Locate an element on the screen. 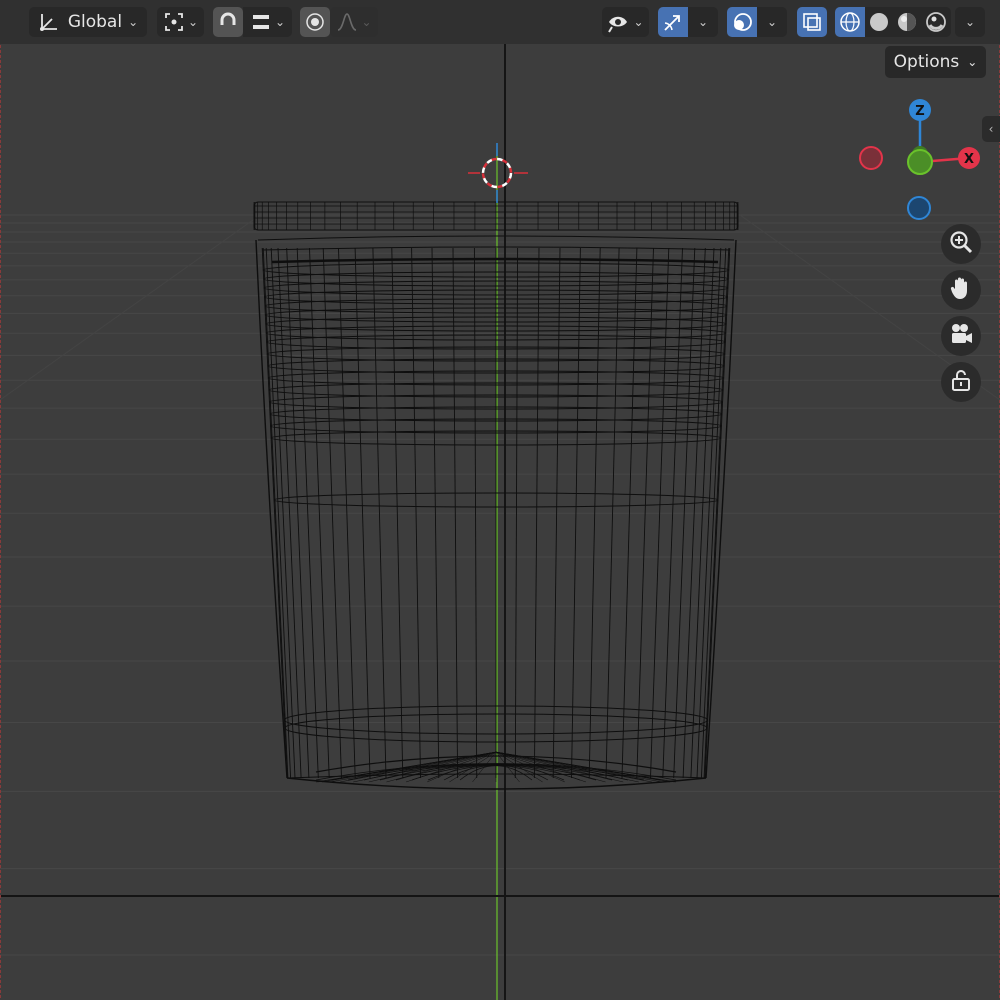 This screenshot has width=1000, height=1000. x-axis-handle: X is located at coordinates (969, 158).